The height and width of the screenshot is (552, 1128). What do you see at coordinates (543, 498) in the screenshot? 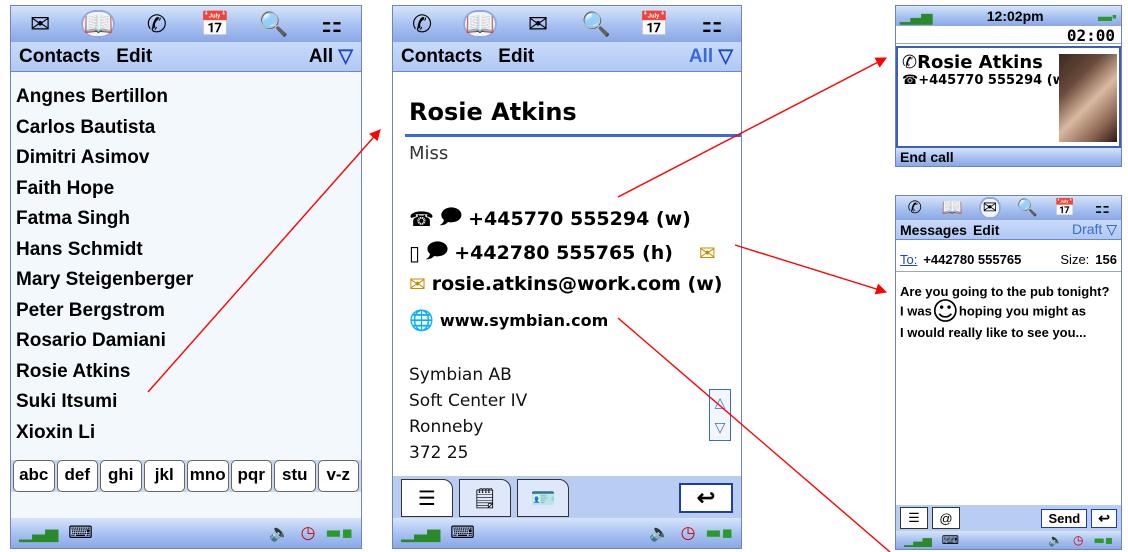
I see `tab-card: 🪪` at bounding box center [543, 498].